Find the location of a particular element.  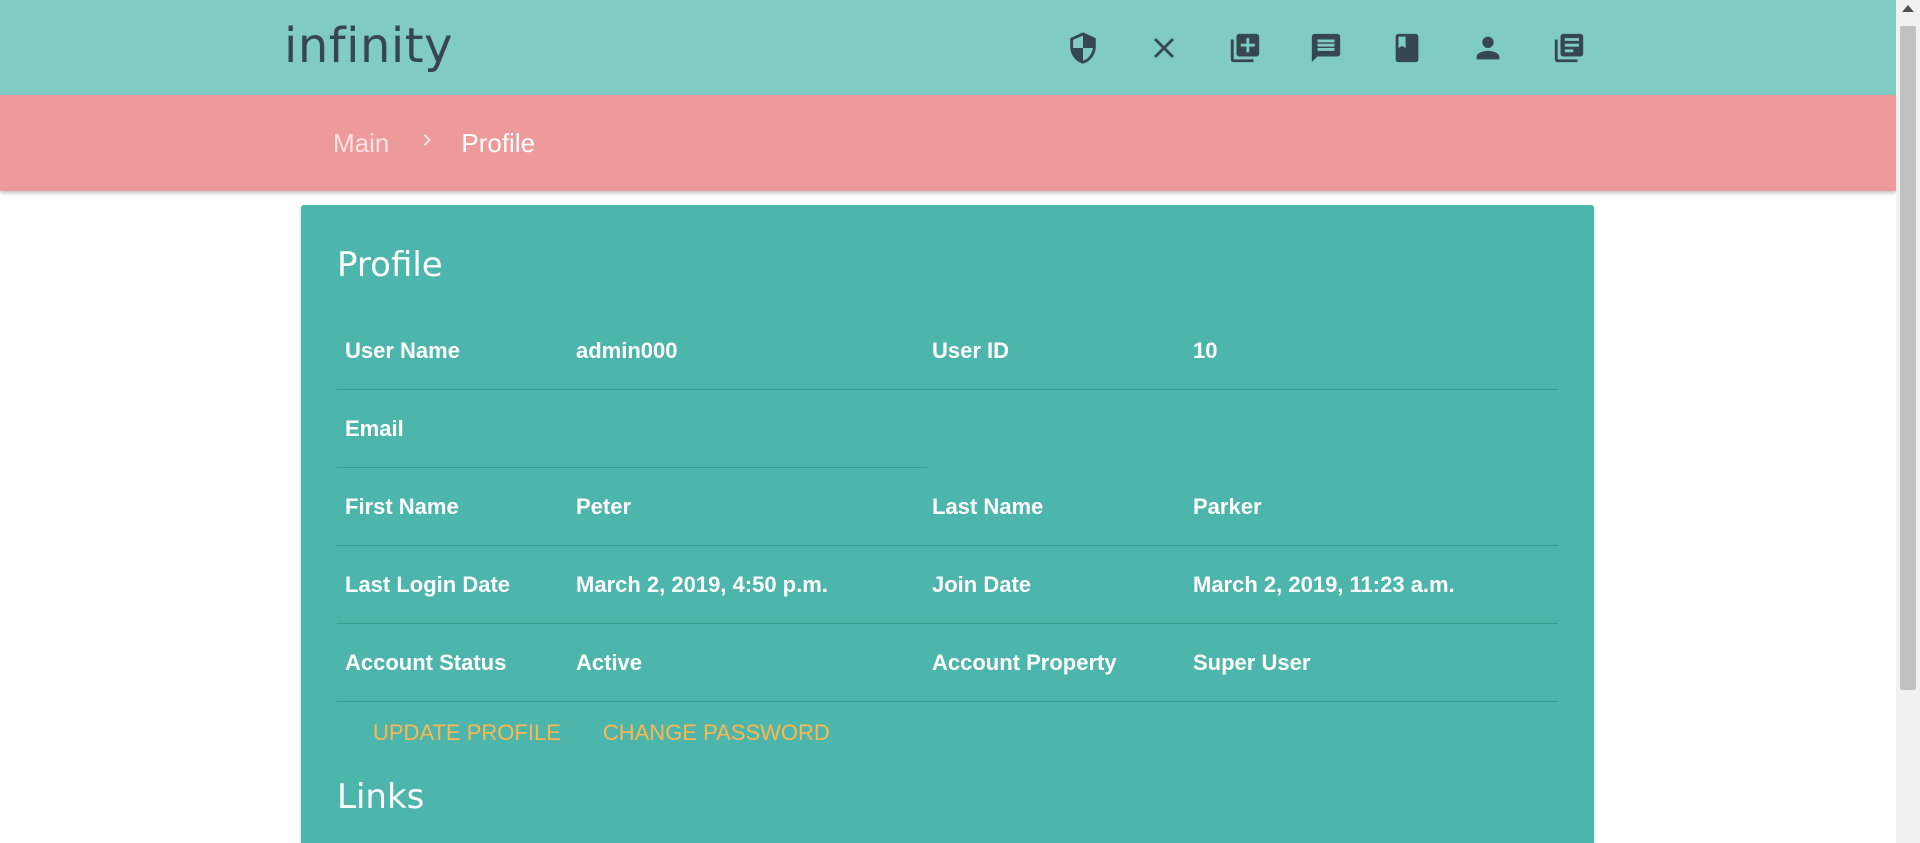

field-label: Join Date is located at coordinates (982, 584).